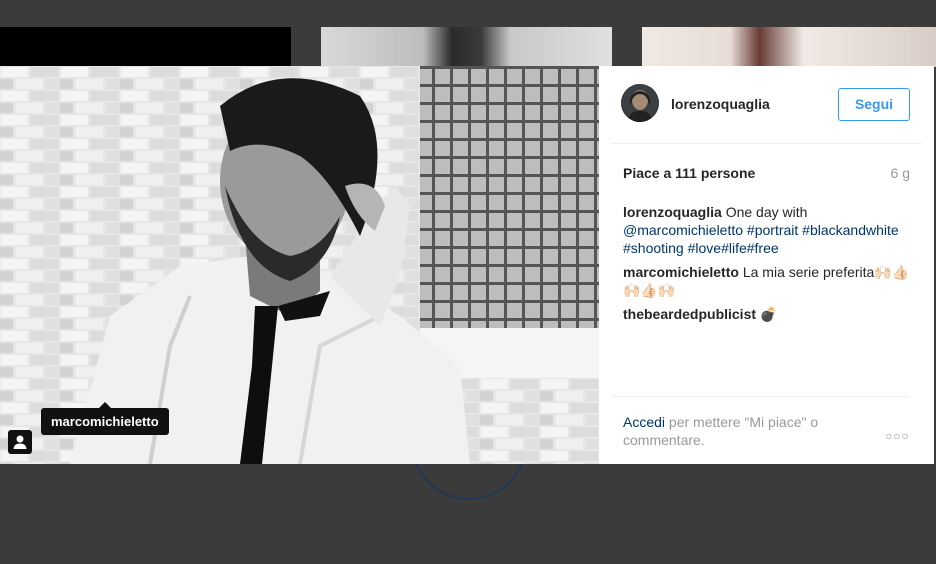 The width and height of the screenshot is (936, 564). Describe the element at coordinates (689, 173) in the screenshot. I see `likes-count: Piace a 111 persone` at that location.